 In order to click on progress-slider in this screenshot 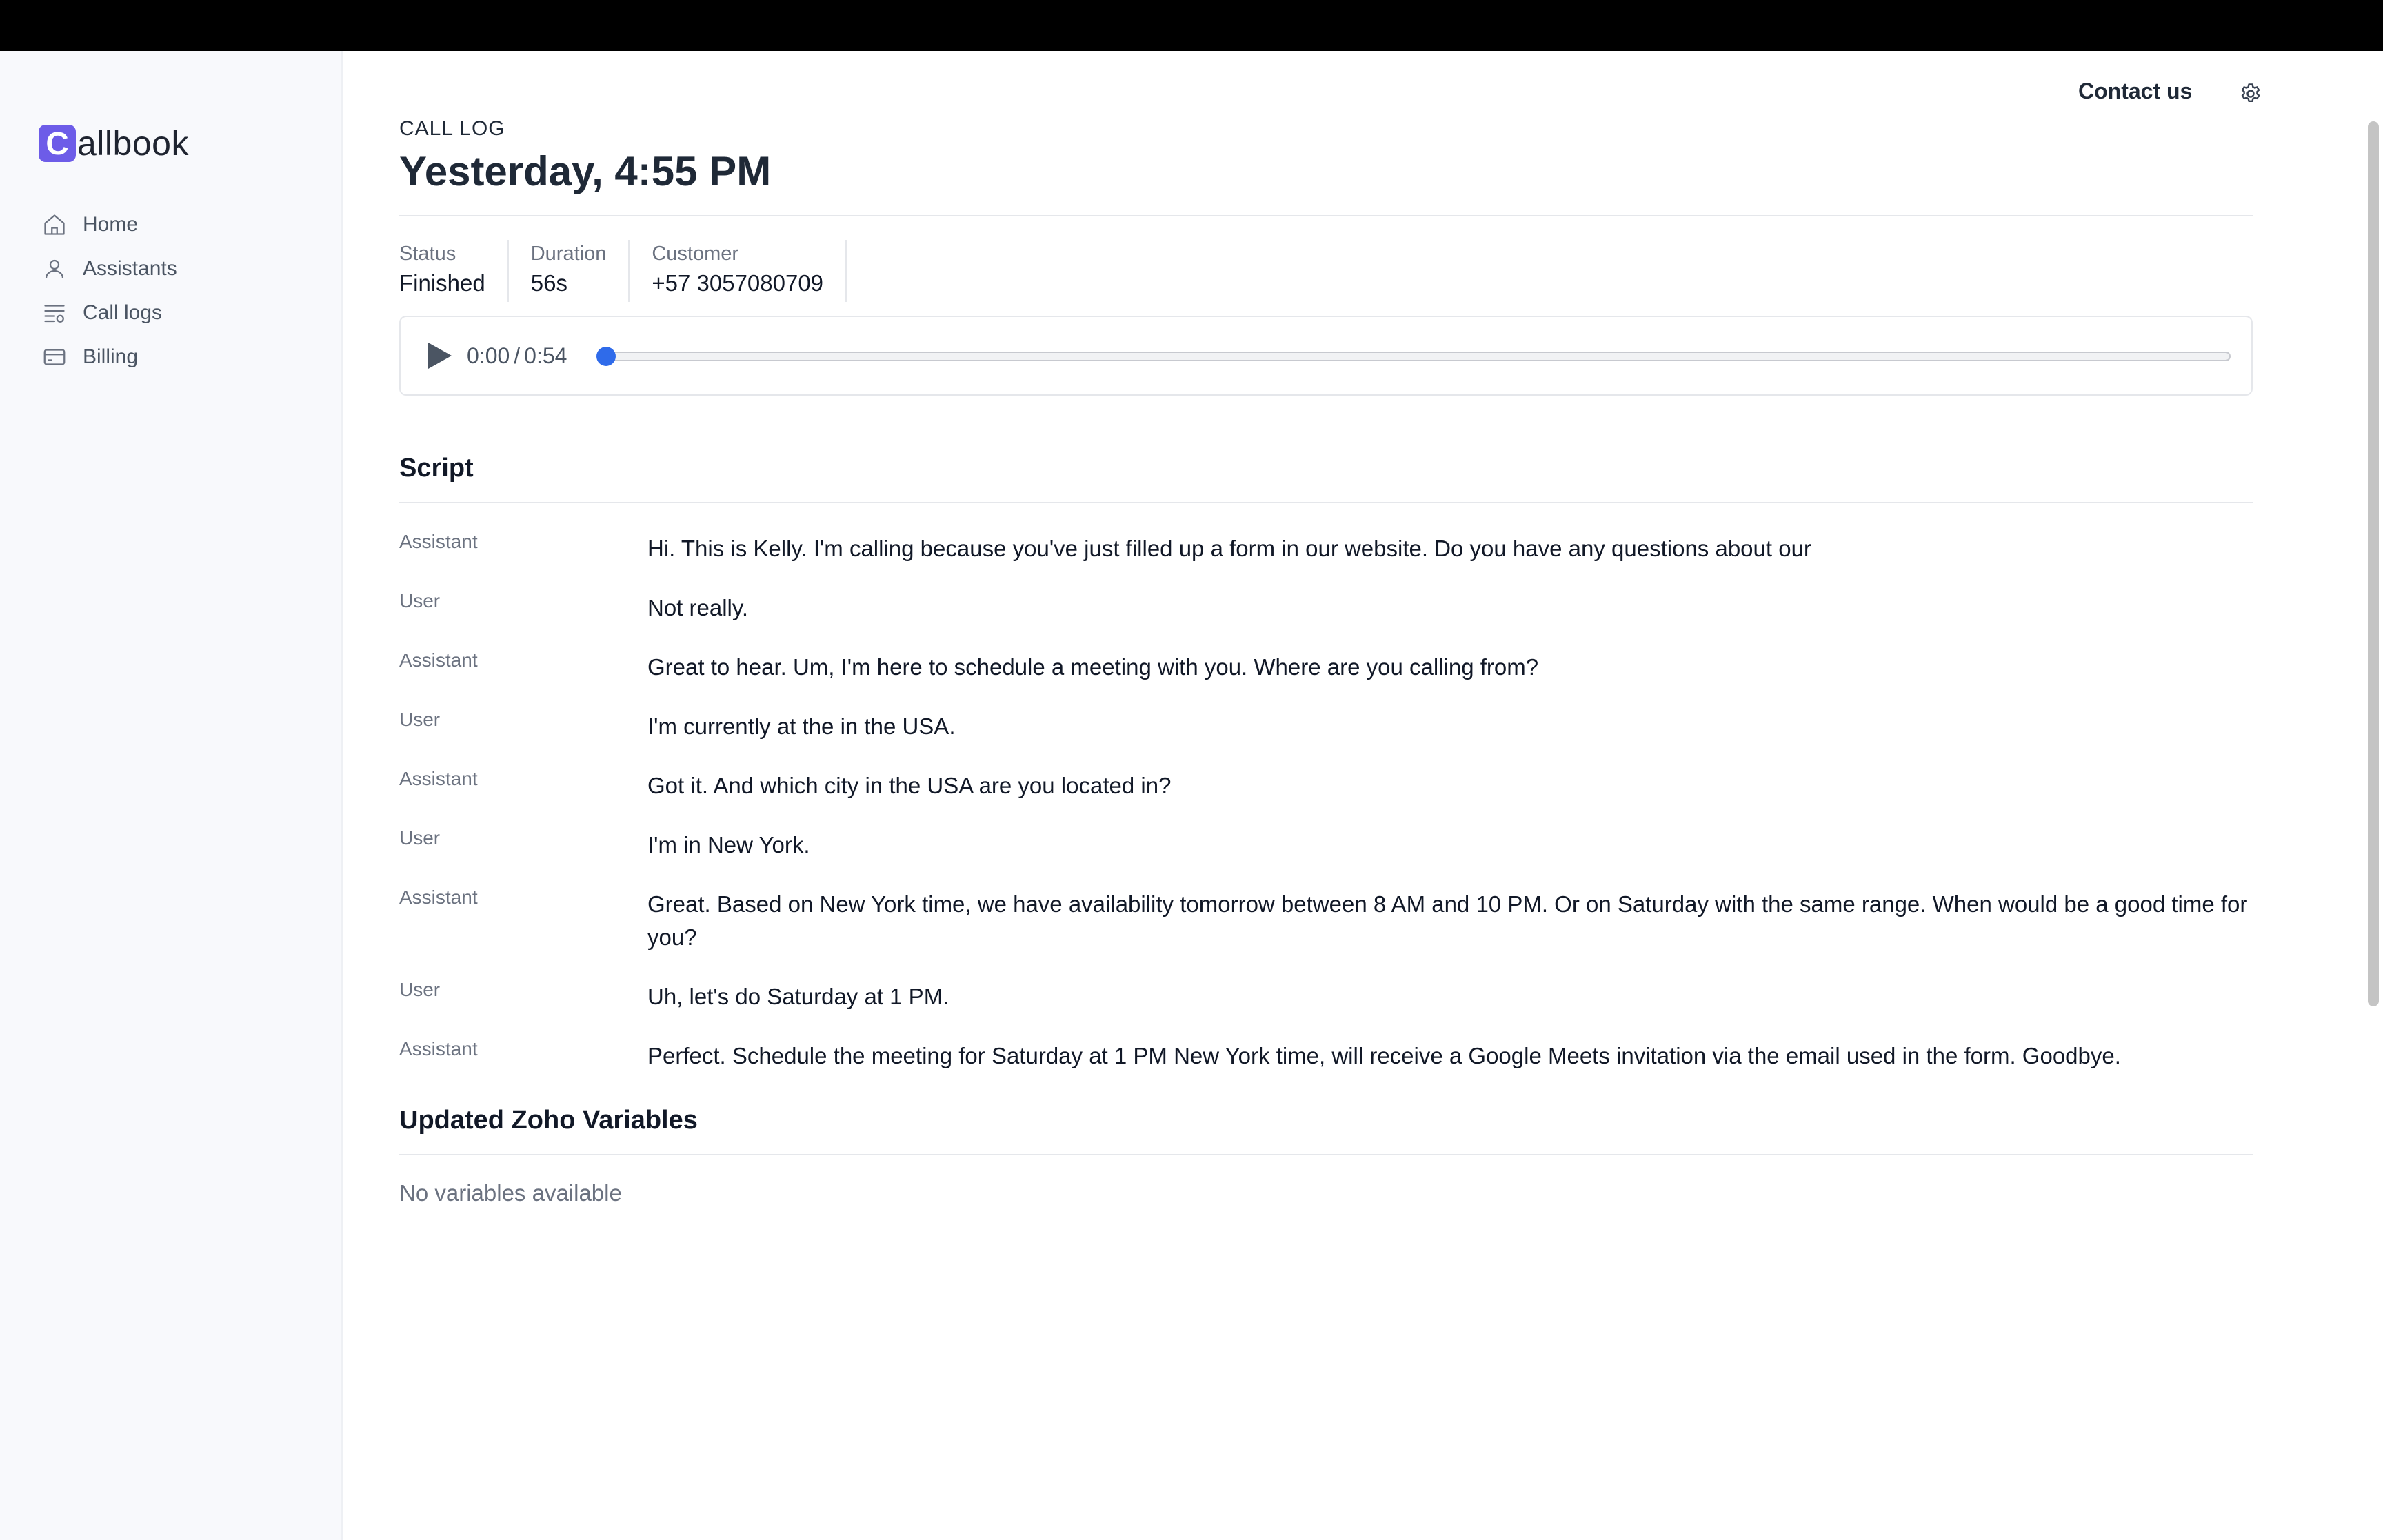, I will do `click(1413, 357)`.